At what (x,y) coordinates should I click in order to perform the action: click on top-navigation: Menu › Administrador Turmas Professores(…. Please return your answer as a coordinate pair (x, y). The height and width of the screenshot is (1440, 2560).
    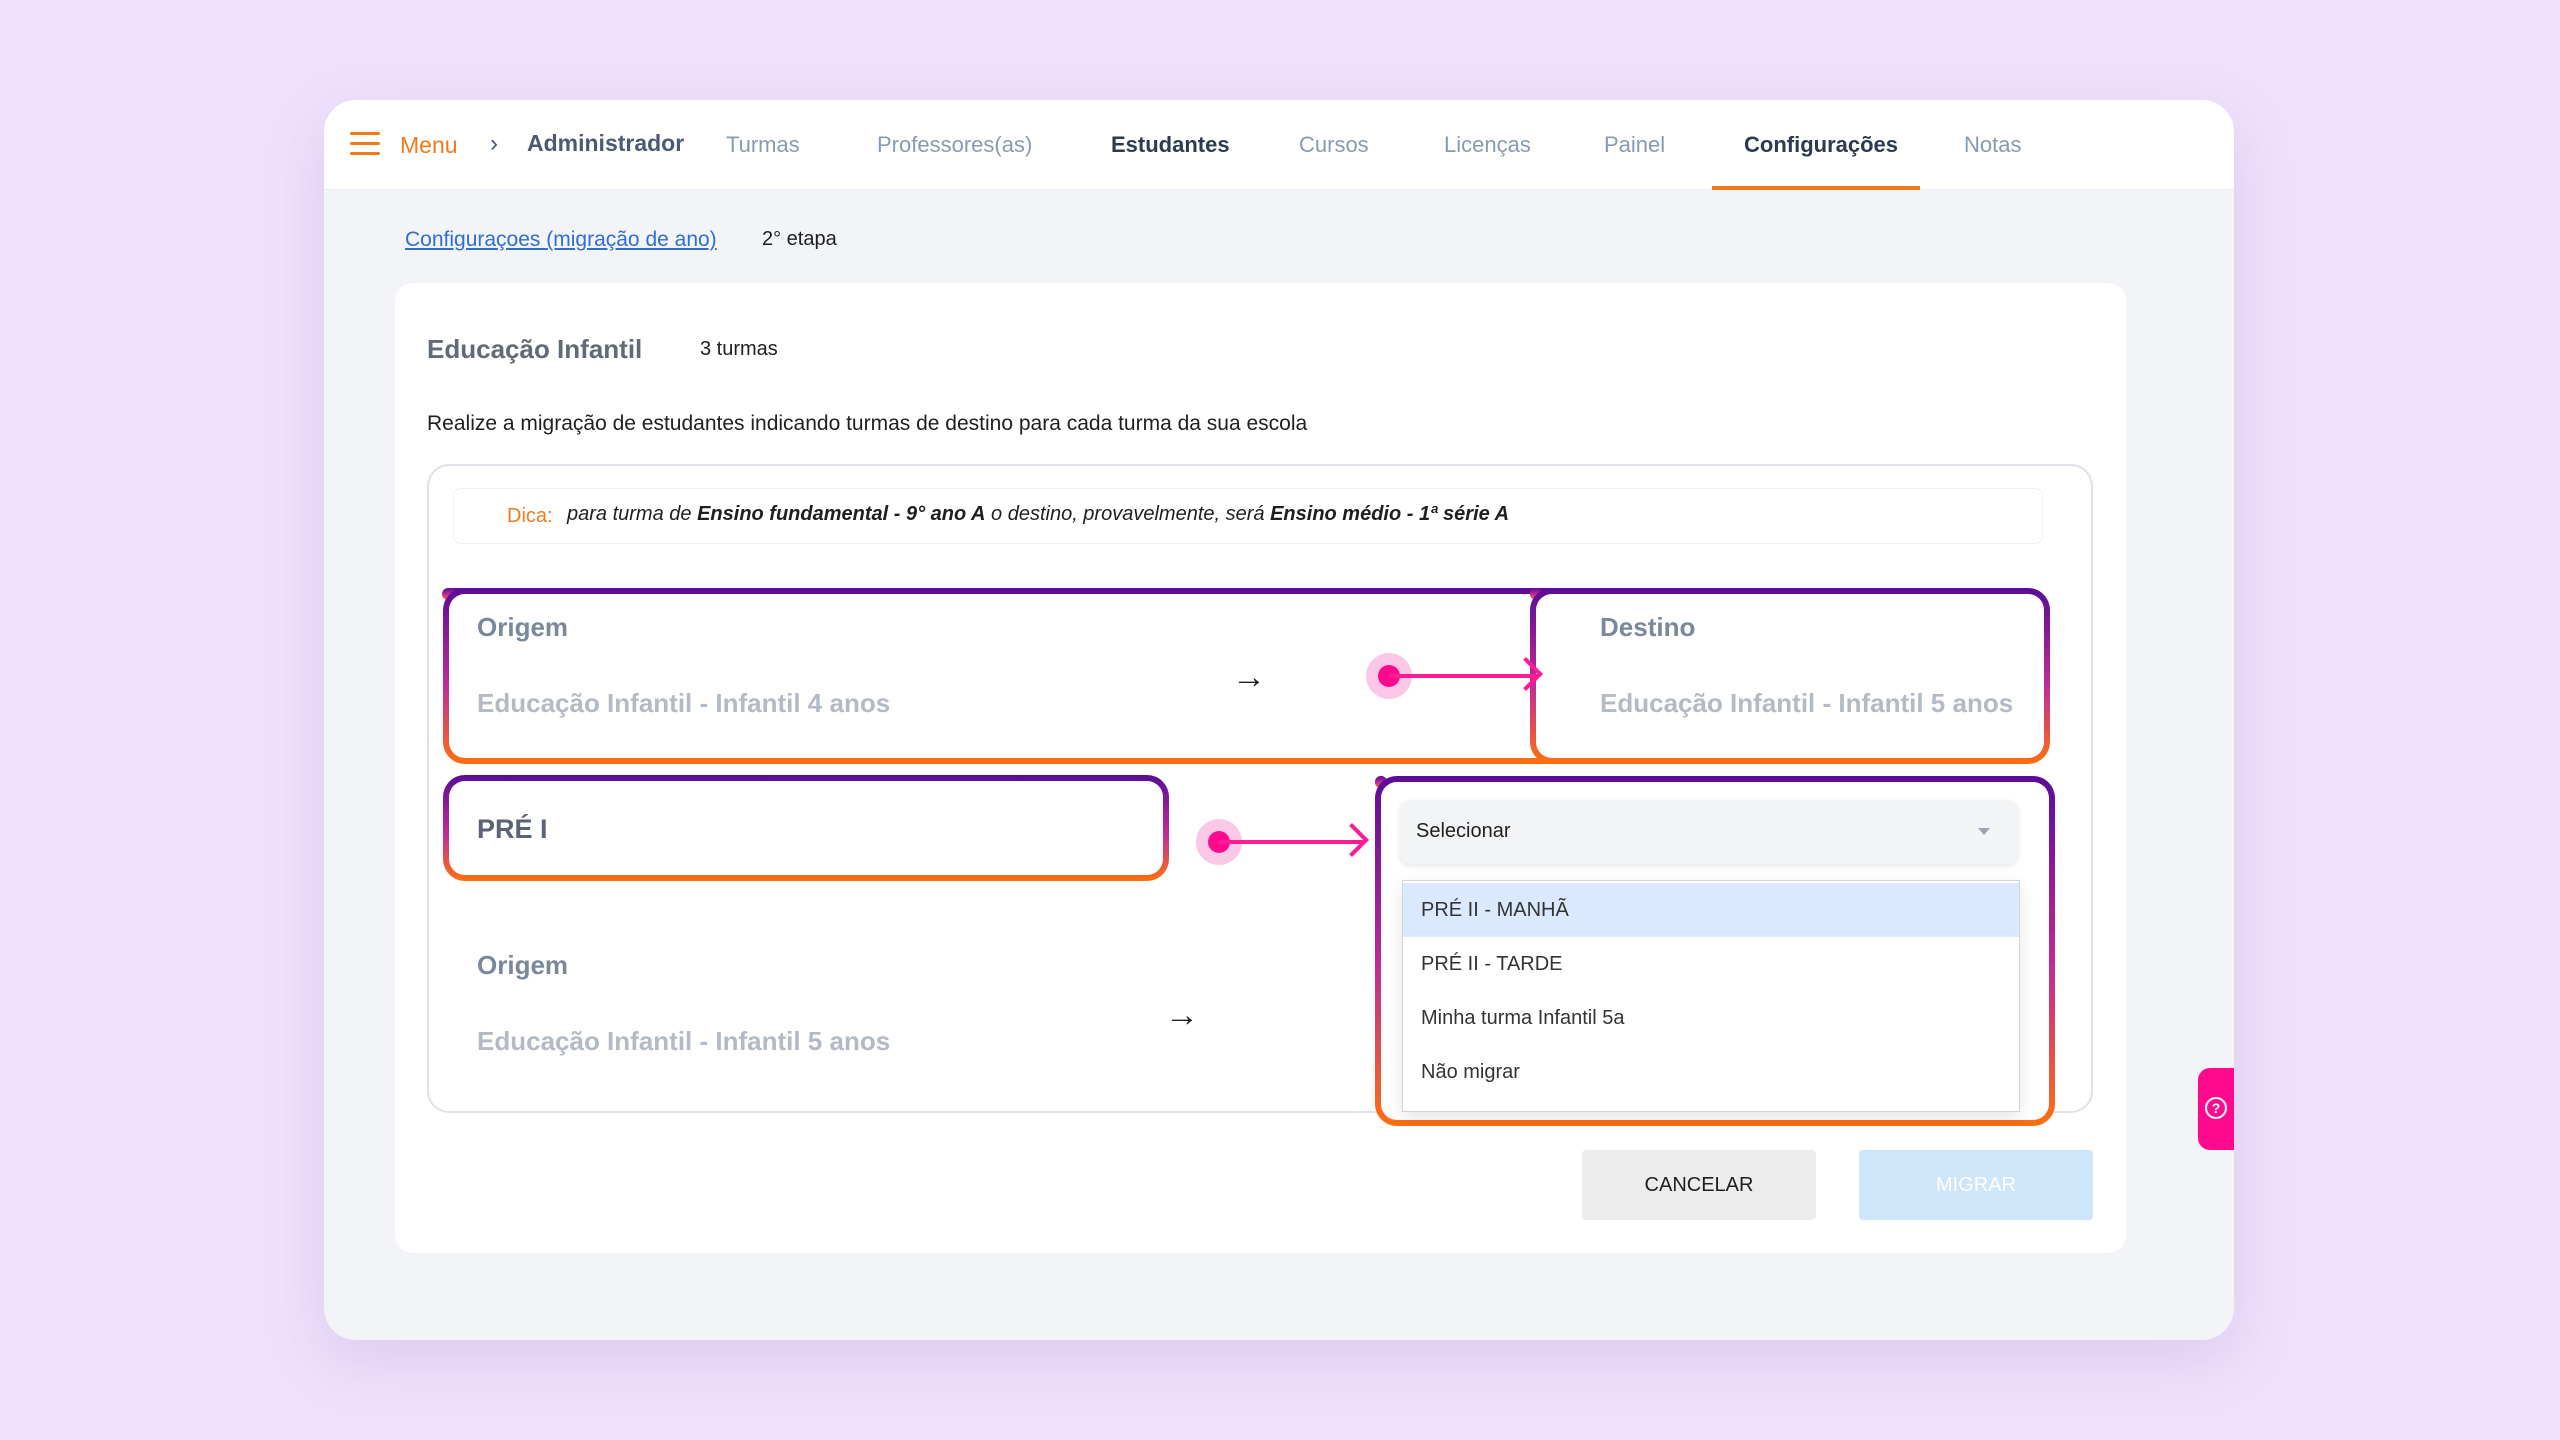
    Looking at the image, I should click on (1279, 145).